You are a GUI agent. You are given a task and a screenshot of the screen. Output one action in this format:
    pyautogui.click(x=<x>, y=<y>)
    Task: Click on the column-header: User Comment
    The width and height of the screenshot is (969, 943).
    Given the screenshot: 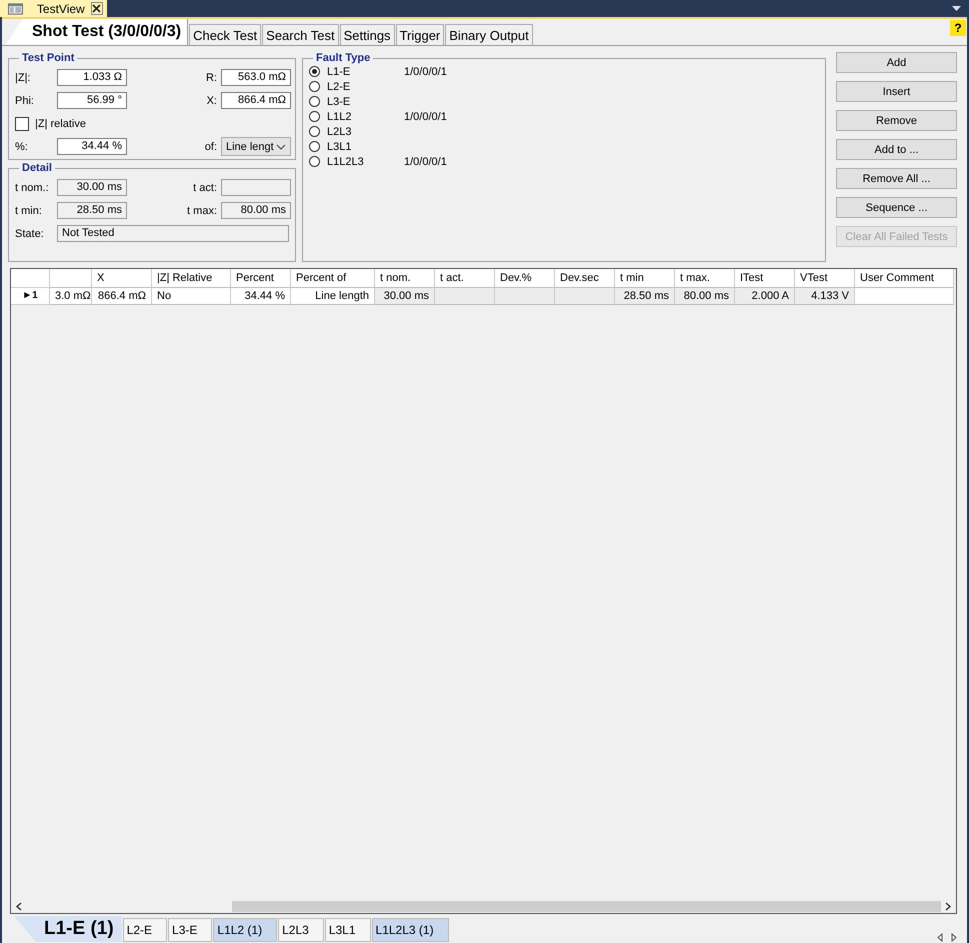 What is the action you would take?
    pyautogui.click(x=904, y=278)
    